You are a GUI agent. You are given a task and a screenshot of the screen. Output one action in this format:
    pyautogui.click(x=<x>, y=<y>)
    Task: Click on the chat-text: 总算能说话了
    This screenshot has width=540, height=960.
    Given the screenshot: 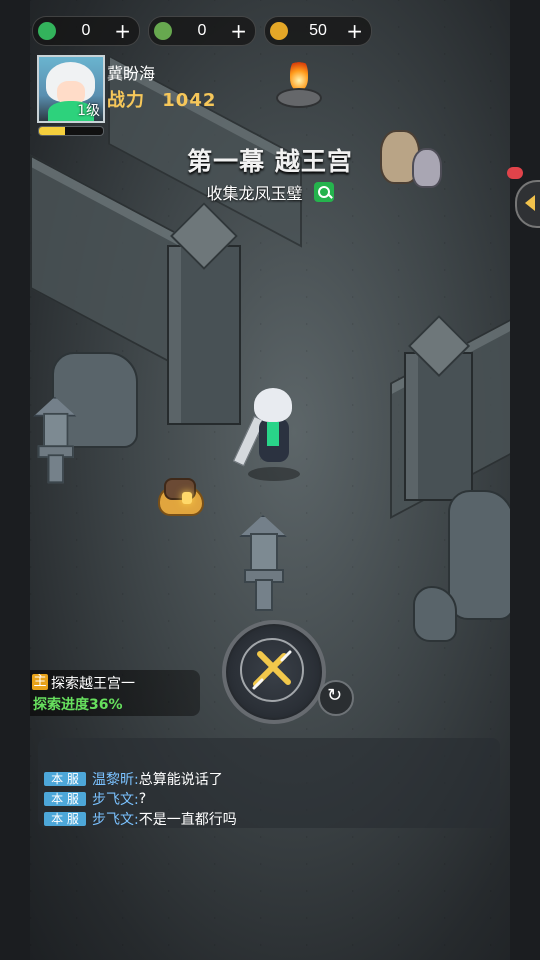 What is the action you would take?
    pyautogui.click(x=180, y=780)
    